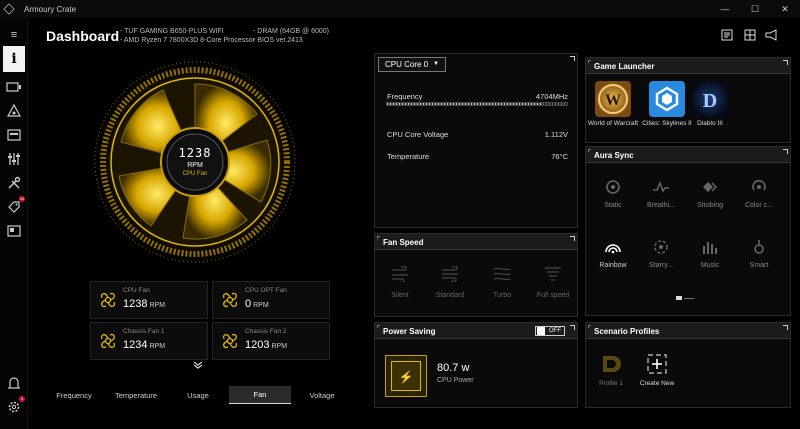  I want to click on app-title: Armoury Crate, so click(50, 9).